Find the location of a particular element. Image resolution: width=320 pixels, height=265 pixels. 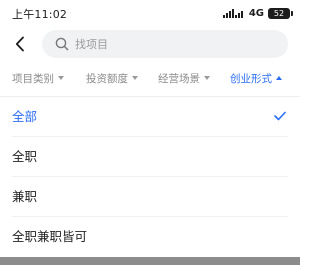

filter-label: 项目类别 is located at coordinates (33, 78).